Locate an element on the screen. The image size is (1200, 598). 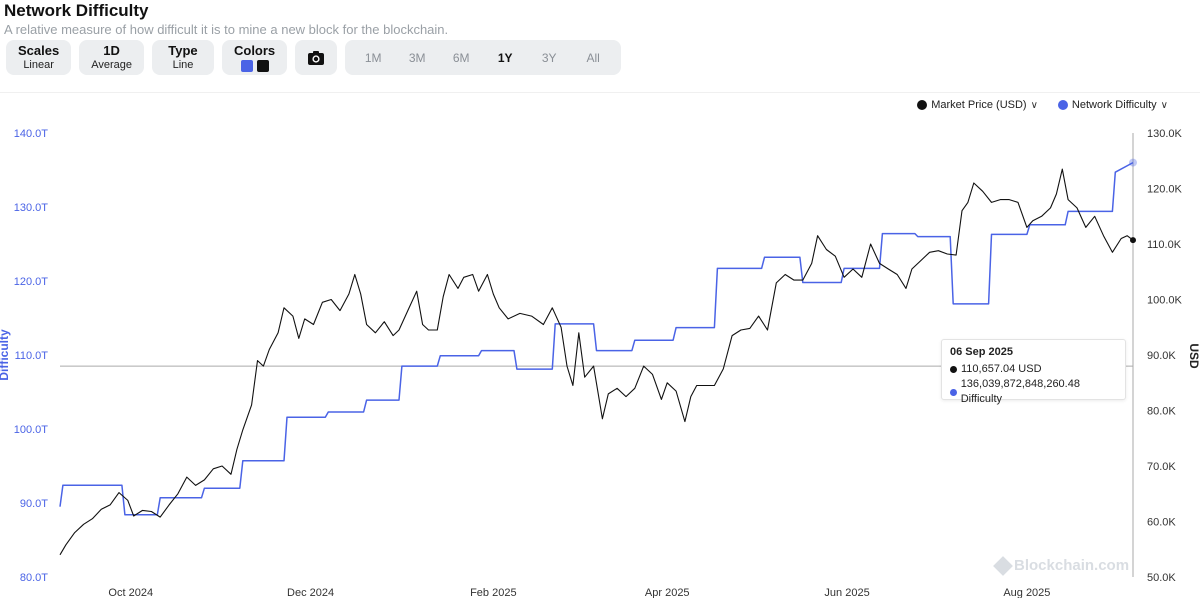
tooltip-difficulty: 136,039,872,848,260.48 Difficulty is located at coordinates (1020, 391).